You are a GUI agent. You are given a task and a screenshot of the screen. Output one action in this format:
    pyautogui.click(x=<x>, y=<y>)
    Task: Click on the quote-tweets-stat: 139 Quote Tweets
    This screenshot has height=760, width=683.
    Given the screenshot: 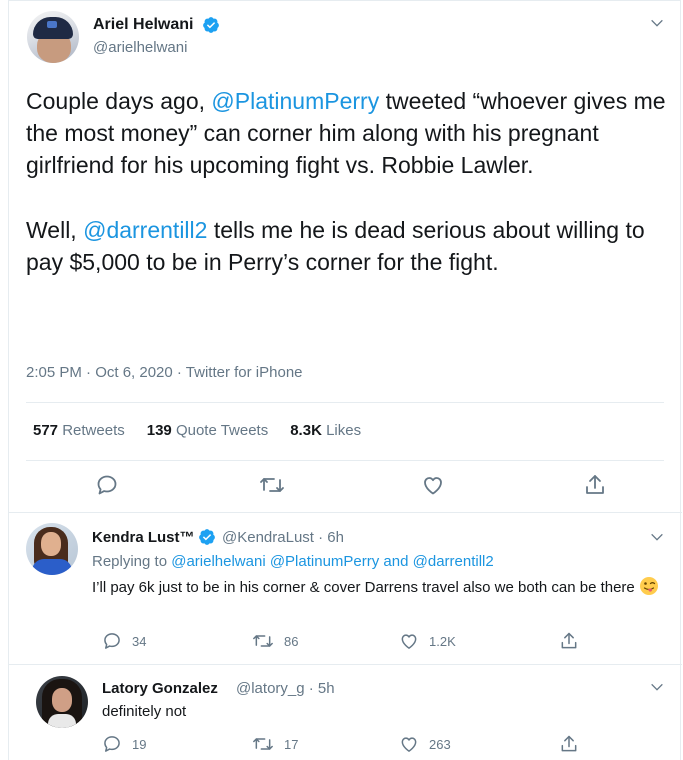 What is the action you would take?
    pyautogui.click(x=207, y=430)
    